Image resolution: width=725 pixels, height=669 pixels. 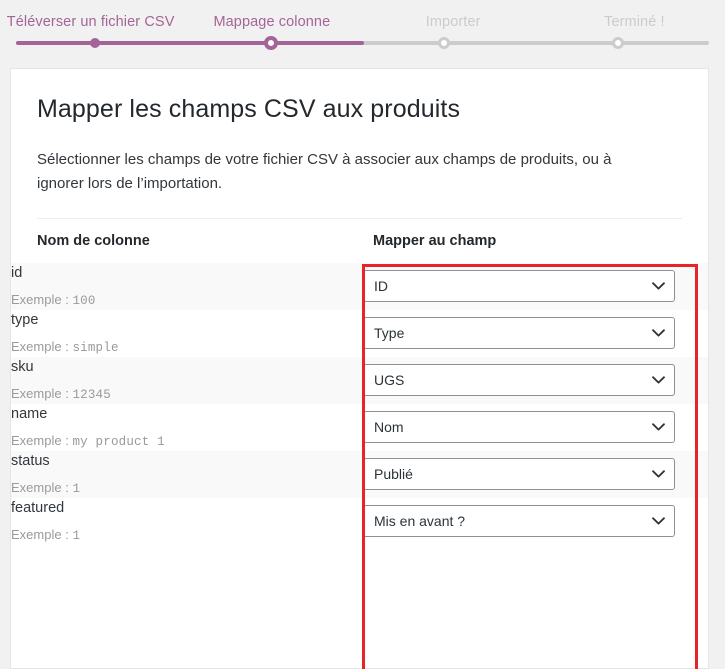 I want to click on map-field-cell: Type, so click(x=535, y=333).